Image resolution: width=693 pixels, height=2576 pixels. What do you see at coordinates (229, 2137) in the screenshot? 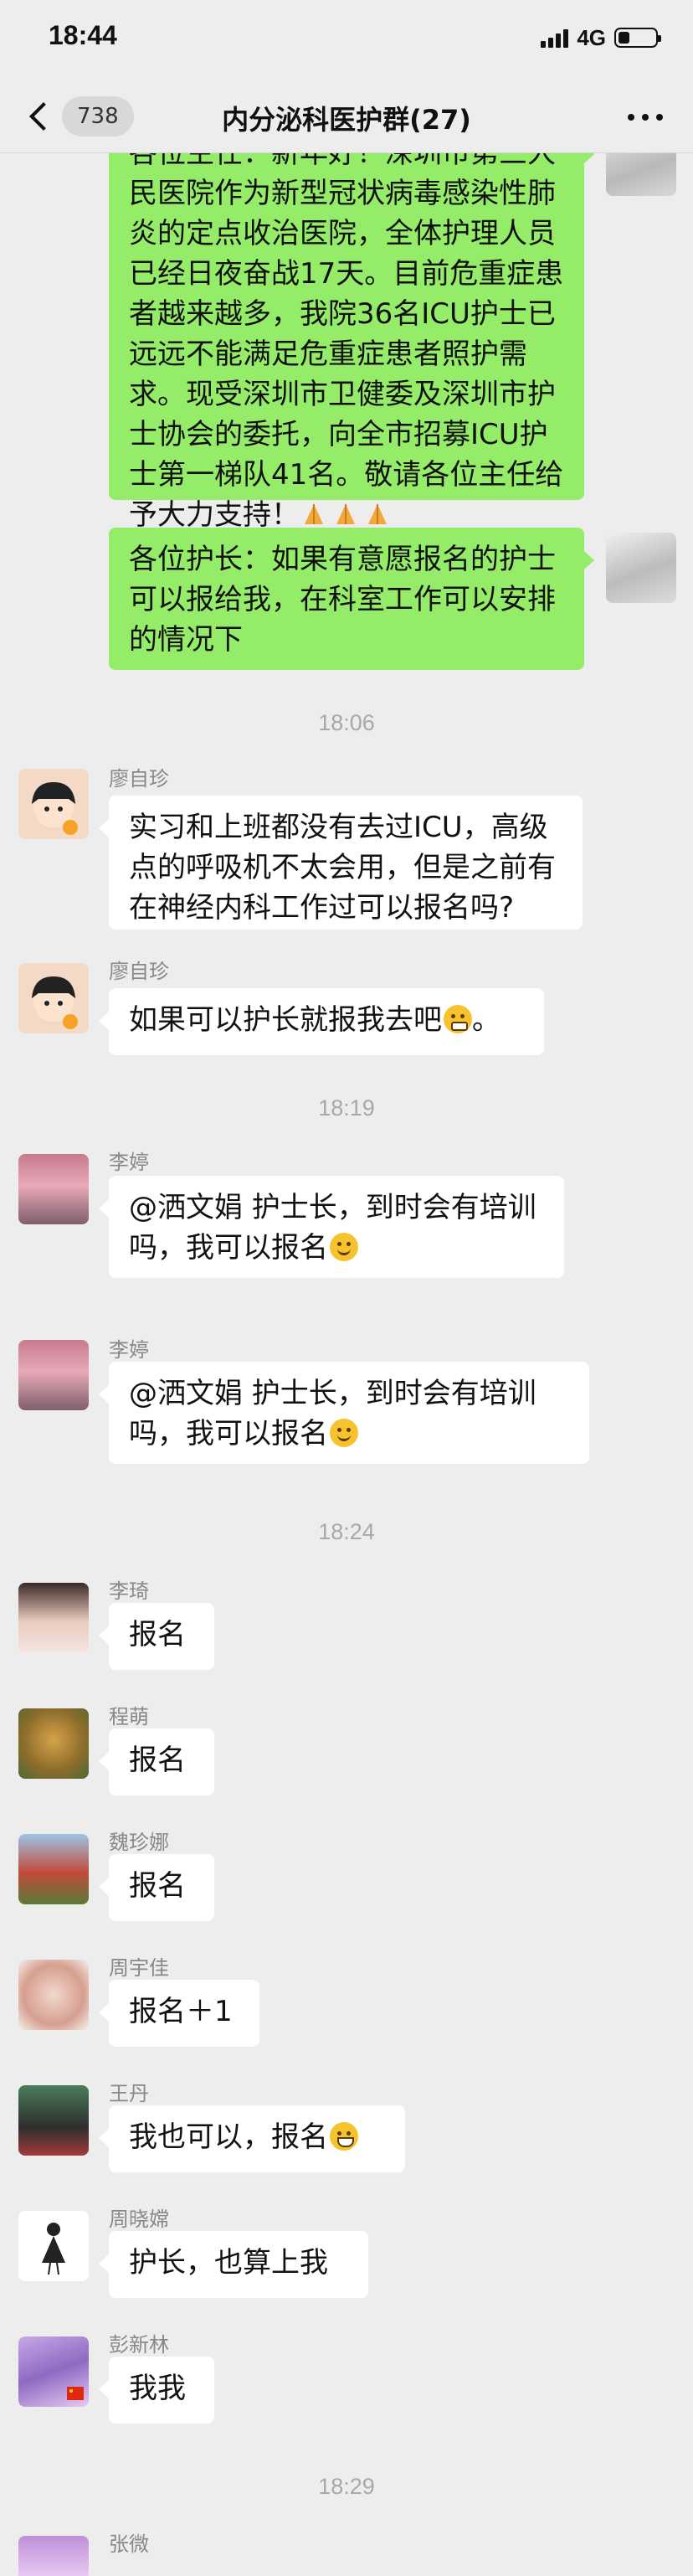
I see `message-text: 我也可以，报名` at bounding box center [229, 2137].